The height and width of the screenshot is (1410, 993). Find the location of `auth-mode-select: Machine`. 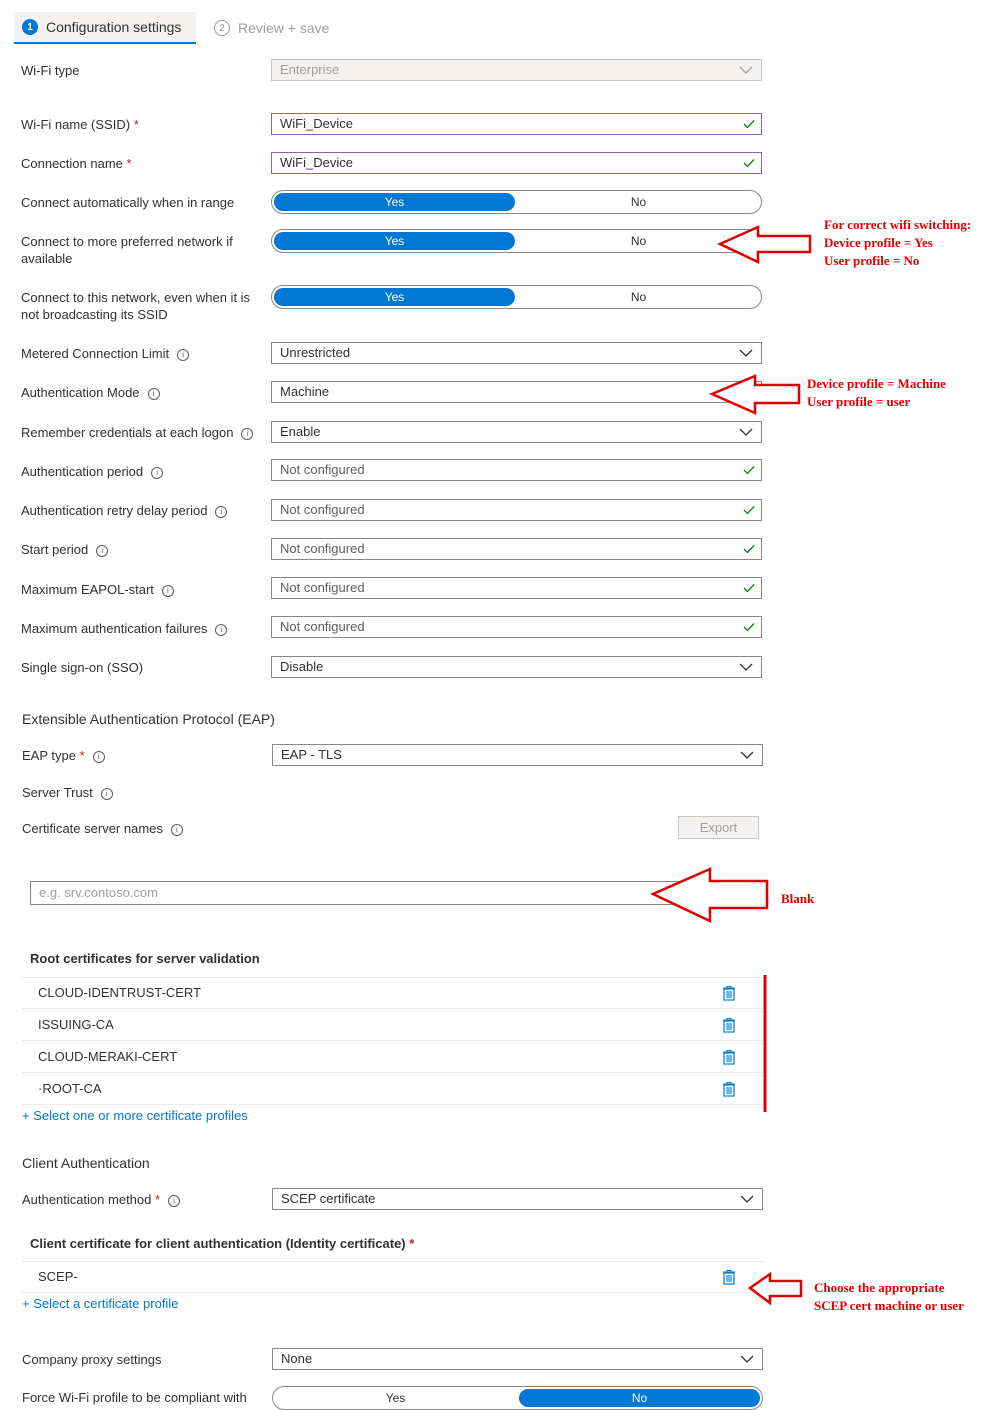

auth-mode-select: Machine is located at coordinates (516, 392).